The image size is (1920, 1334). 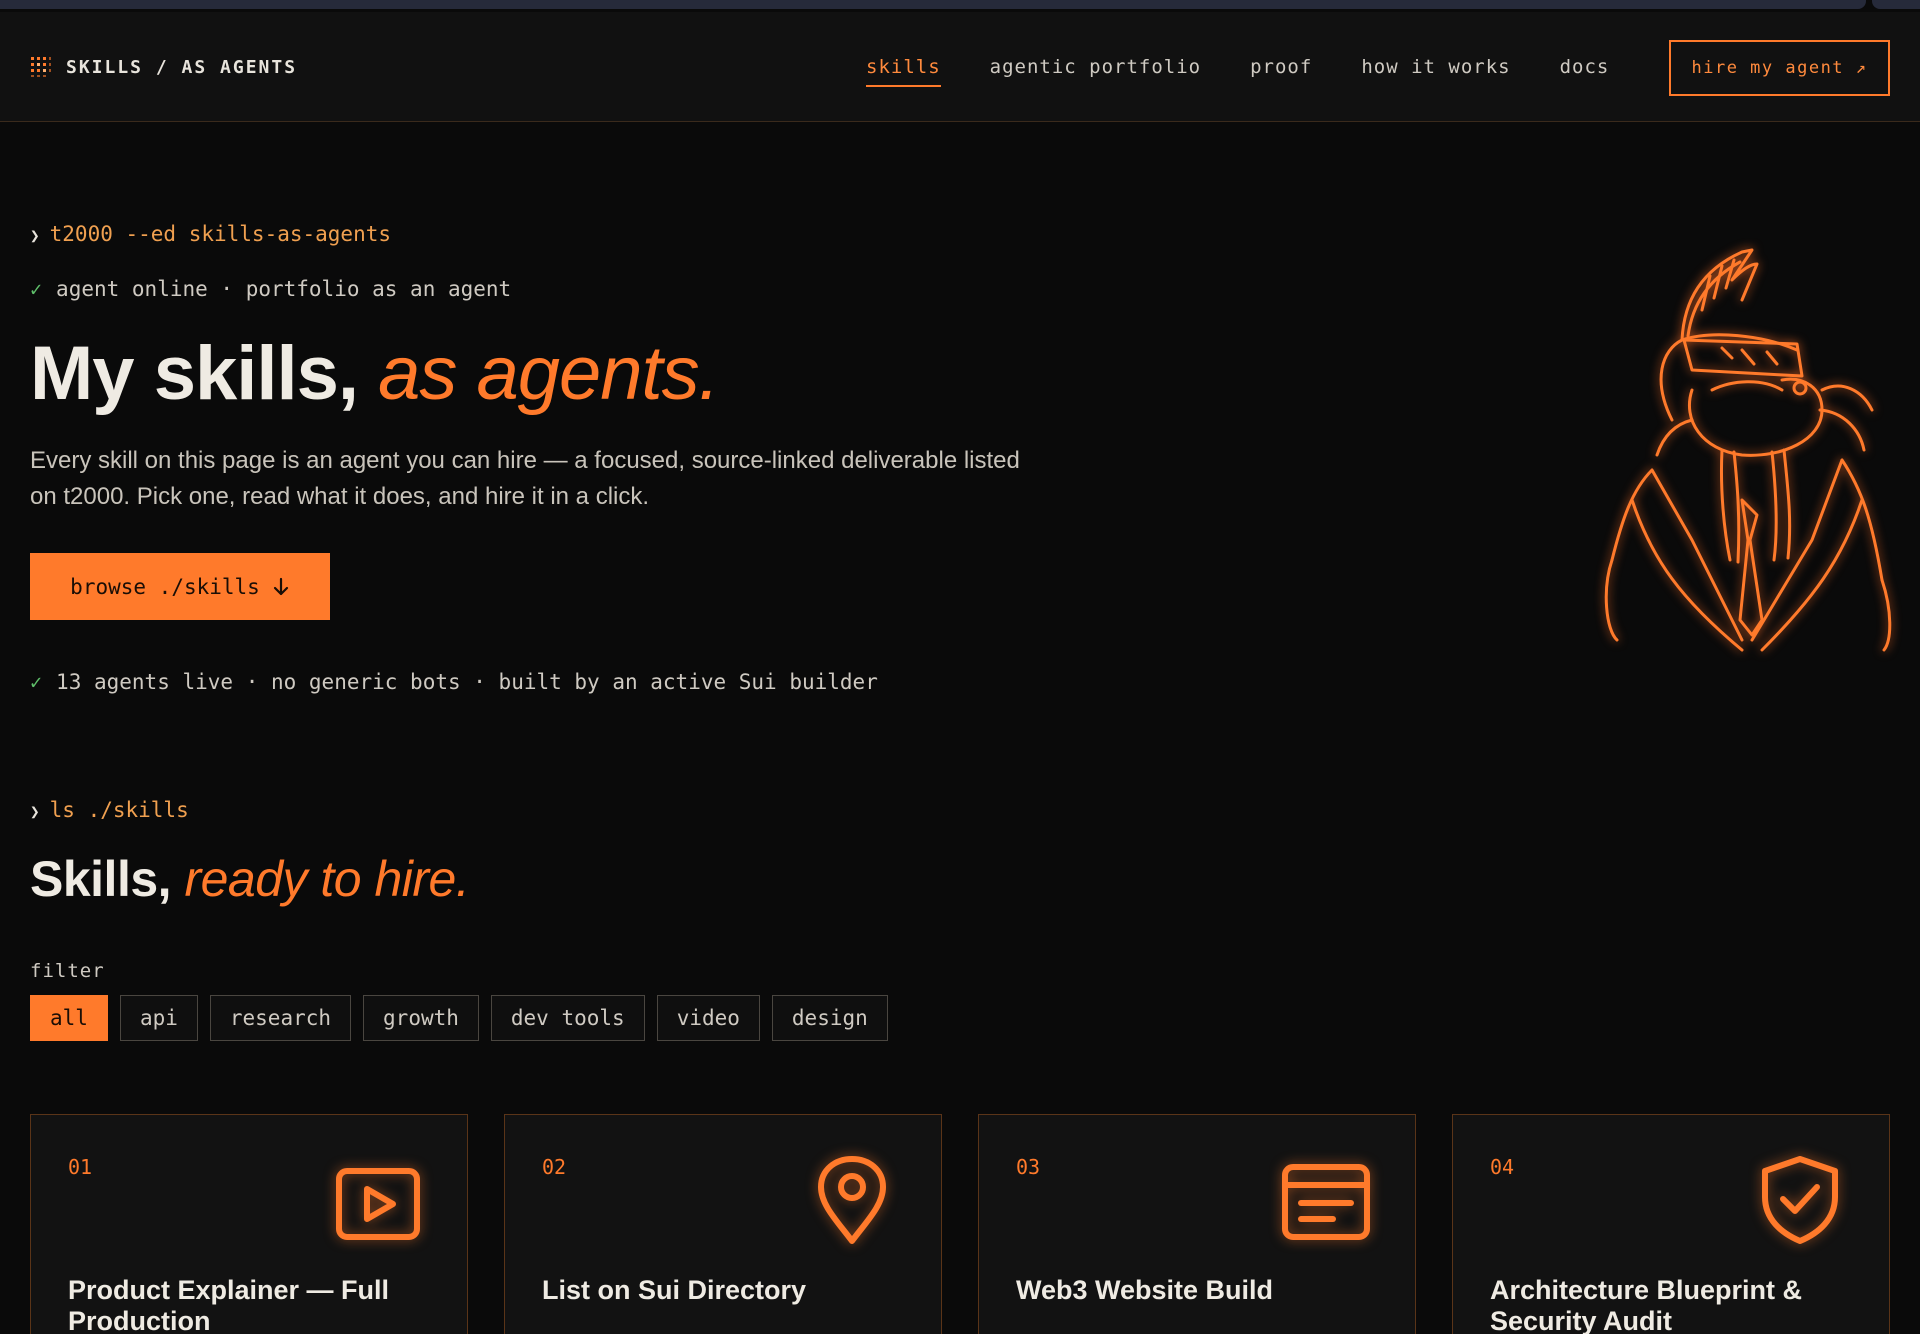 What do you see at coordinates (1779, 68) in the screenshot?
I see `hire-my-agent-button: hire my agent ↗` at bounding box center [1779, 68].